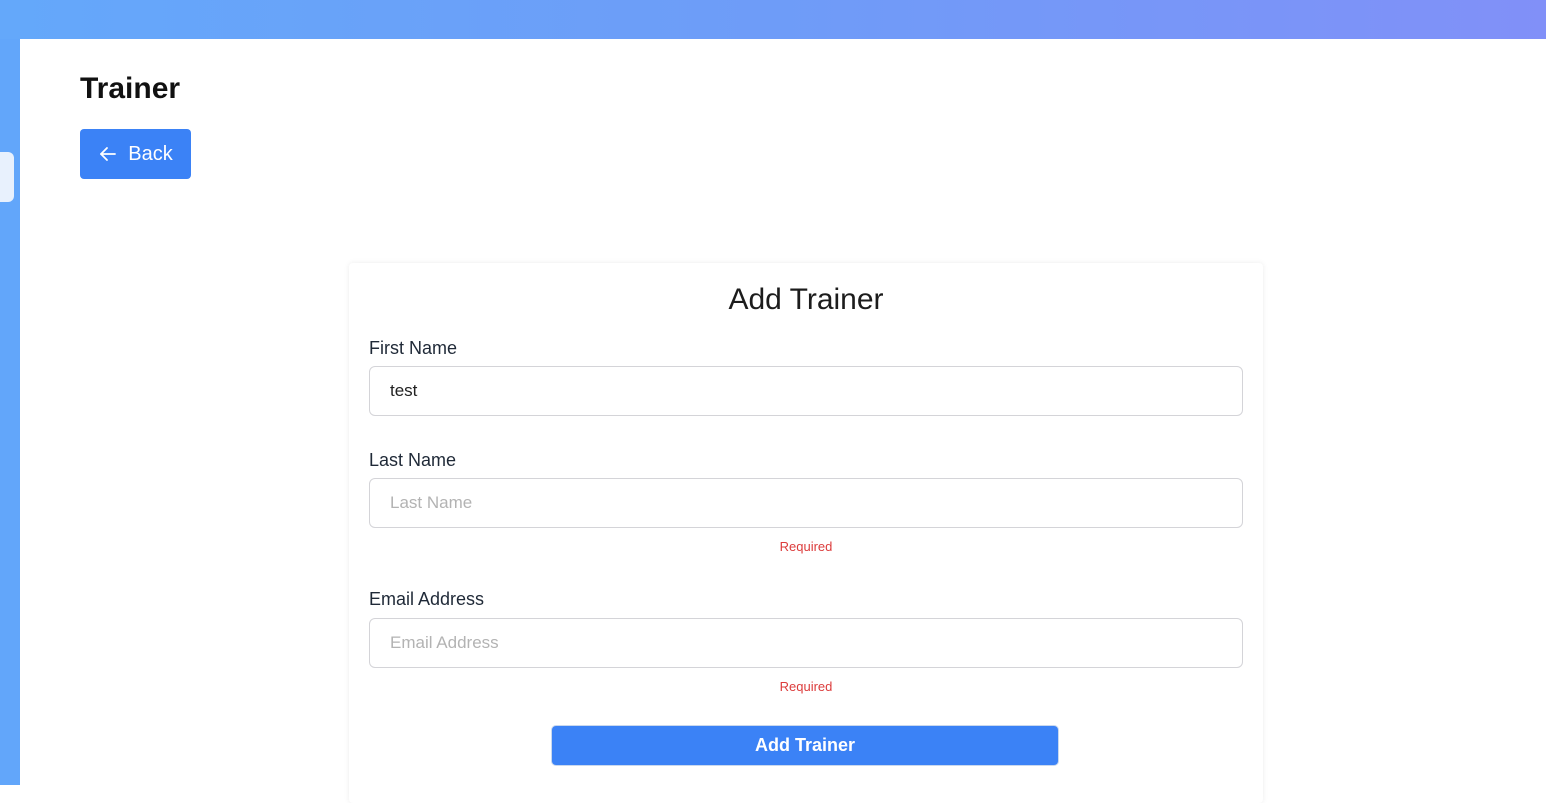 The image size is (1546, 803). I want to click on form-title: Add Trainer, so click(806, 299).